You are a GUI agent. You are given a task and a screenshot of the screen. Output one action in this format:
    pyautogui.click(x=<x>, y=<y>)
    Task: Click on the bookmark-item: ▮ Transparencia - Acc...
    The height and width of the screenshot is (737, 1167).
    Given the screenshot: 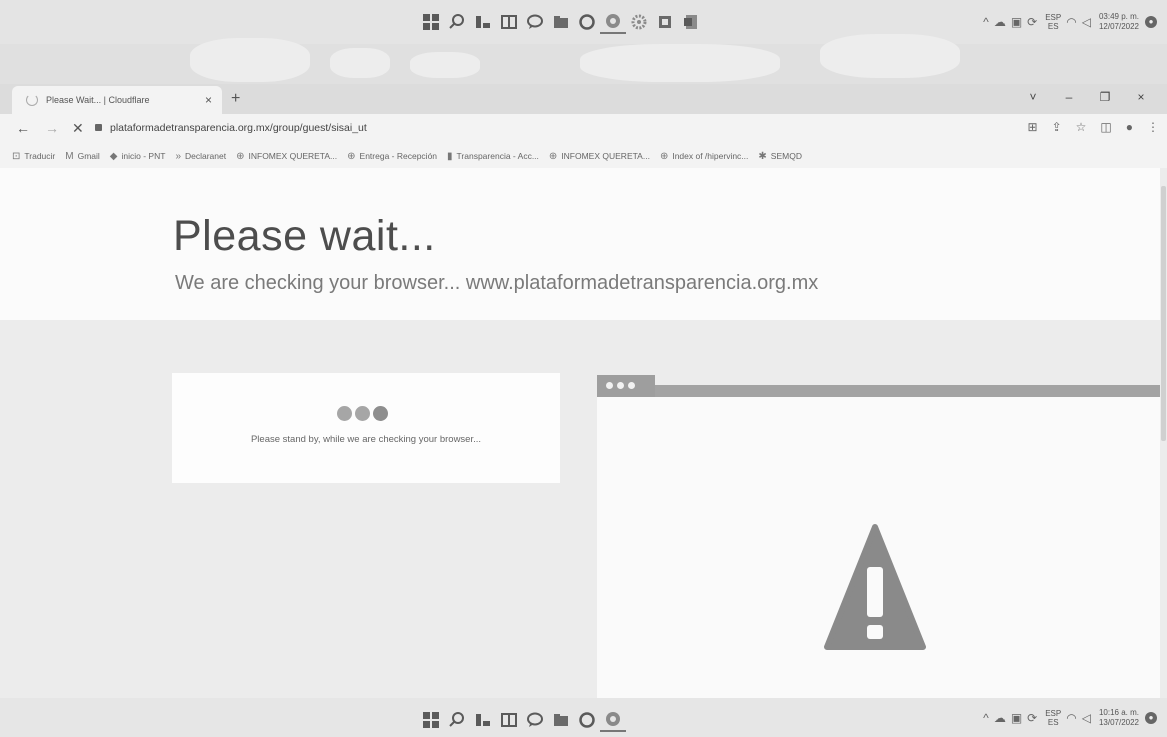 What is the action you would take?
    pyautogui.click(x=493, y=156)
    